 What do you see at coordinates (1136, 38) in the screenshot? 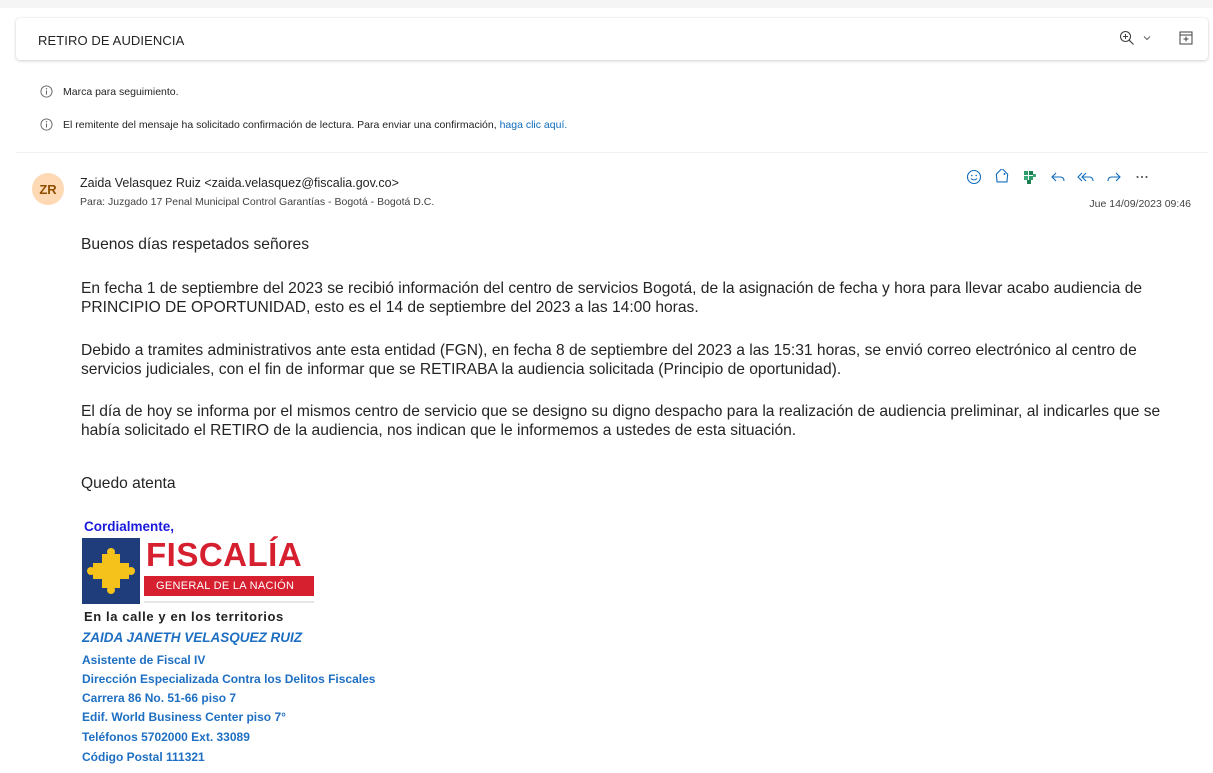
I see `zoom-button` at bounding box center [1136, 38].